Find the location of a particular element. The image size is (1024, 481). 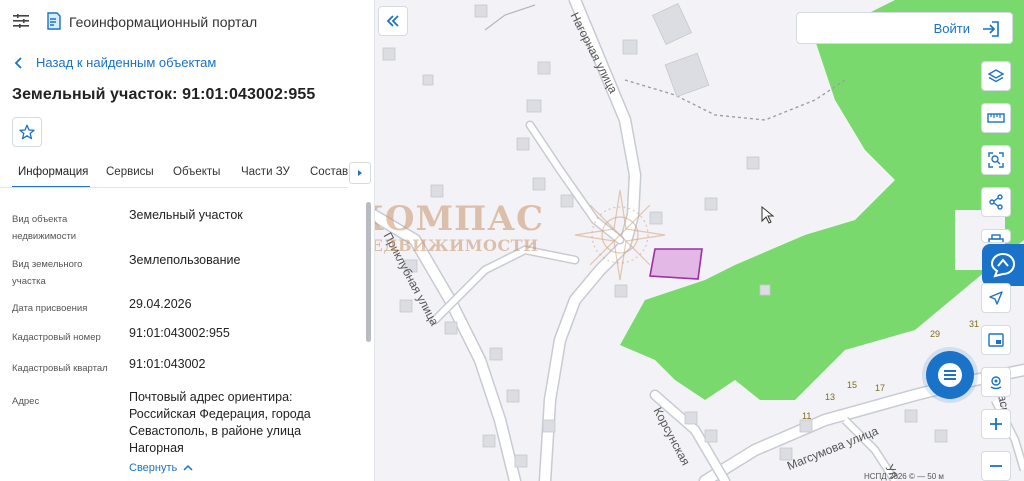

navigation-arrow-icon is located at coordinates (996, 298).